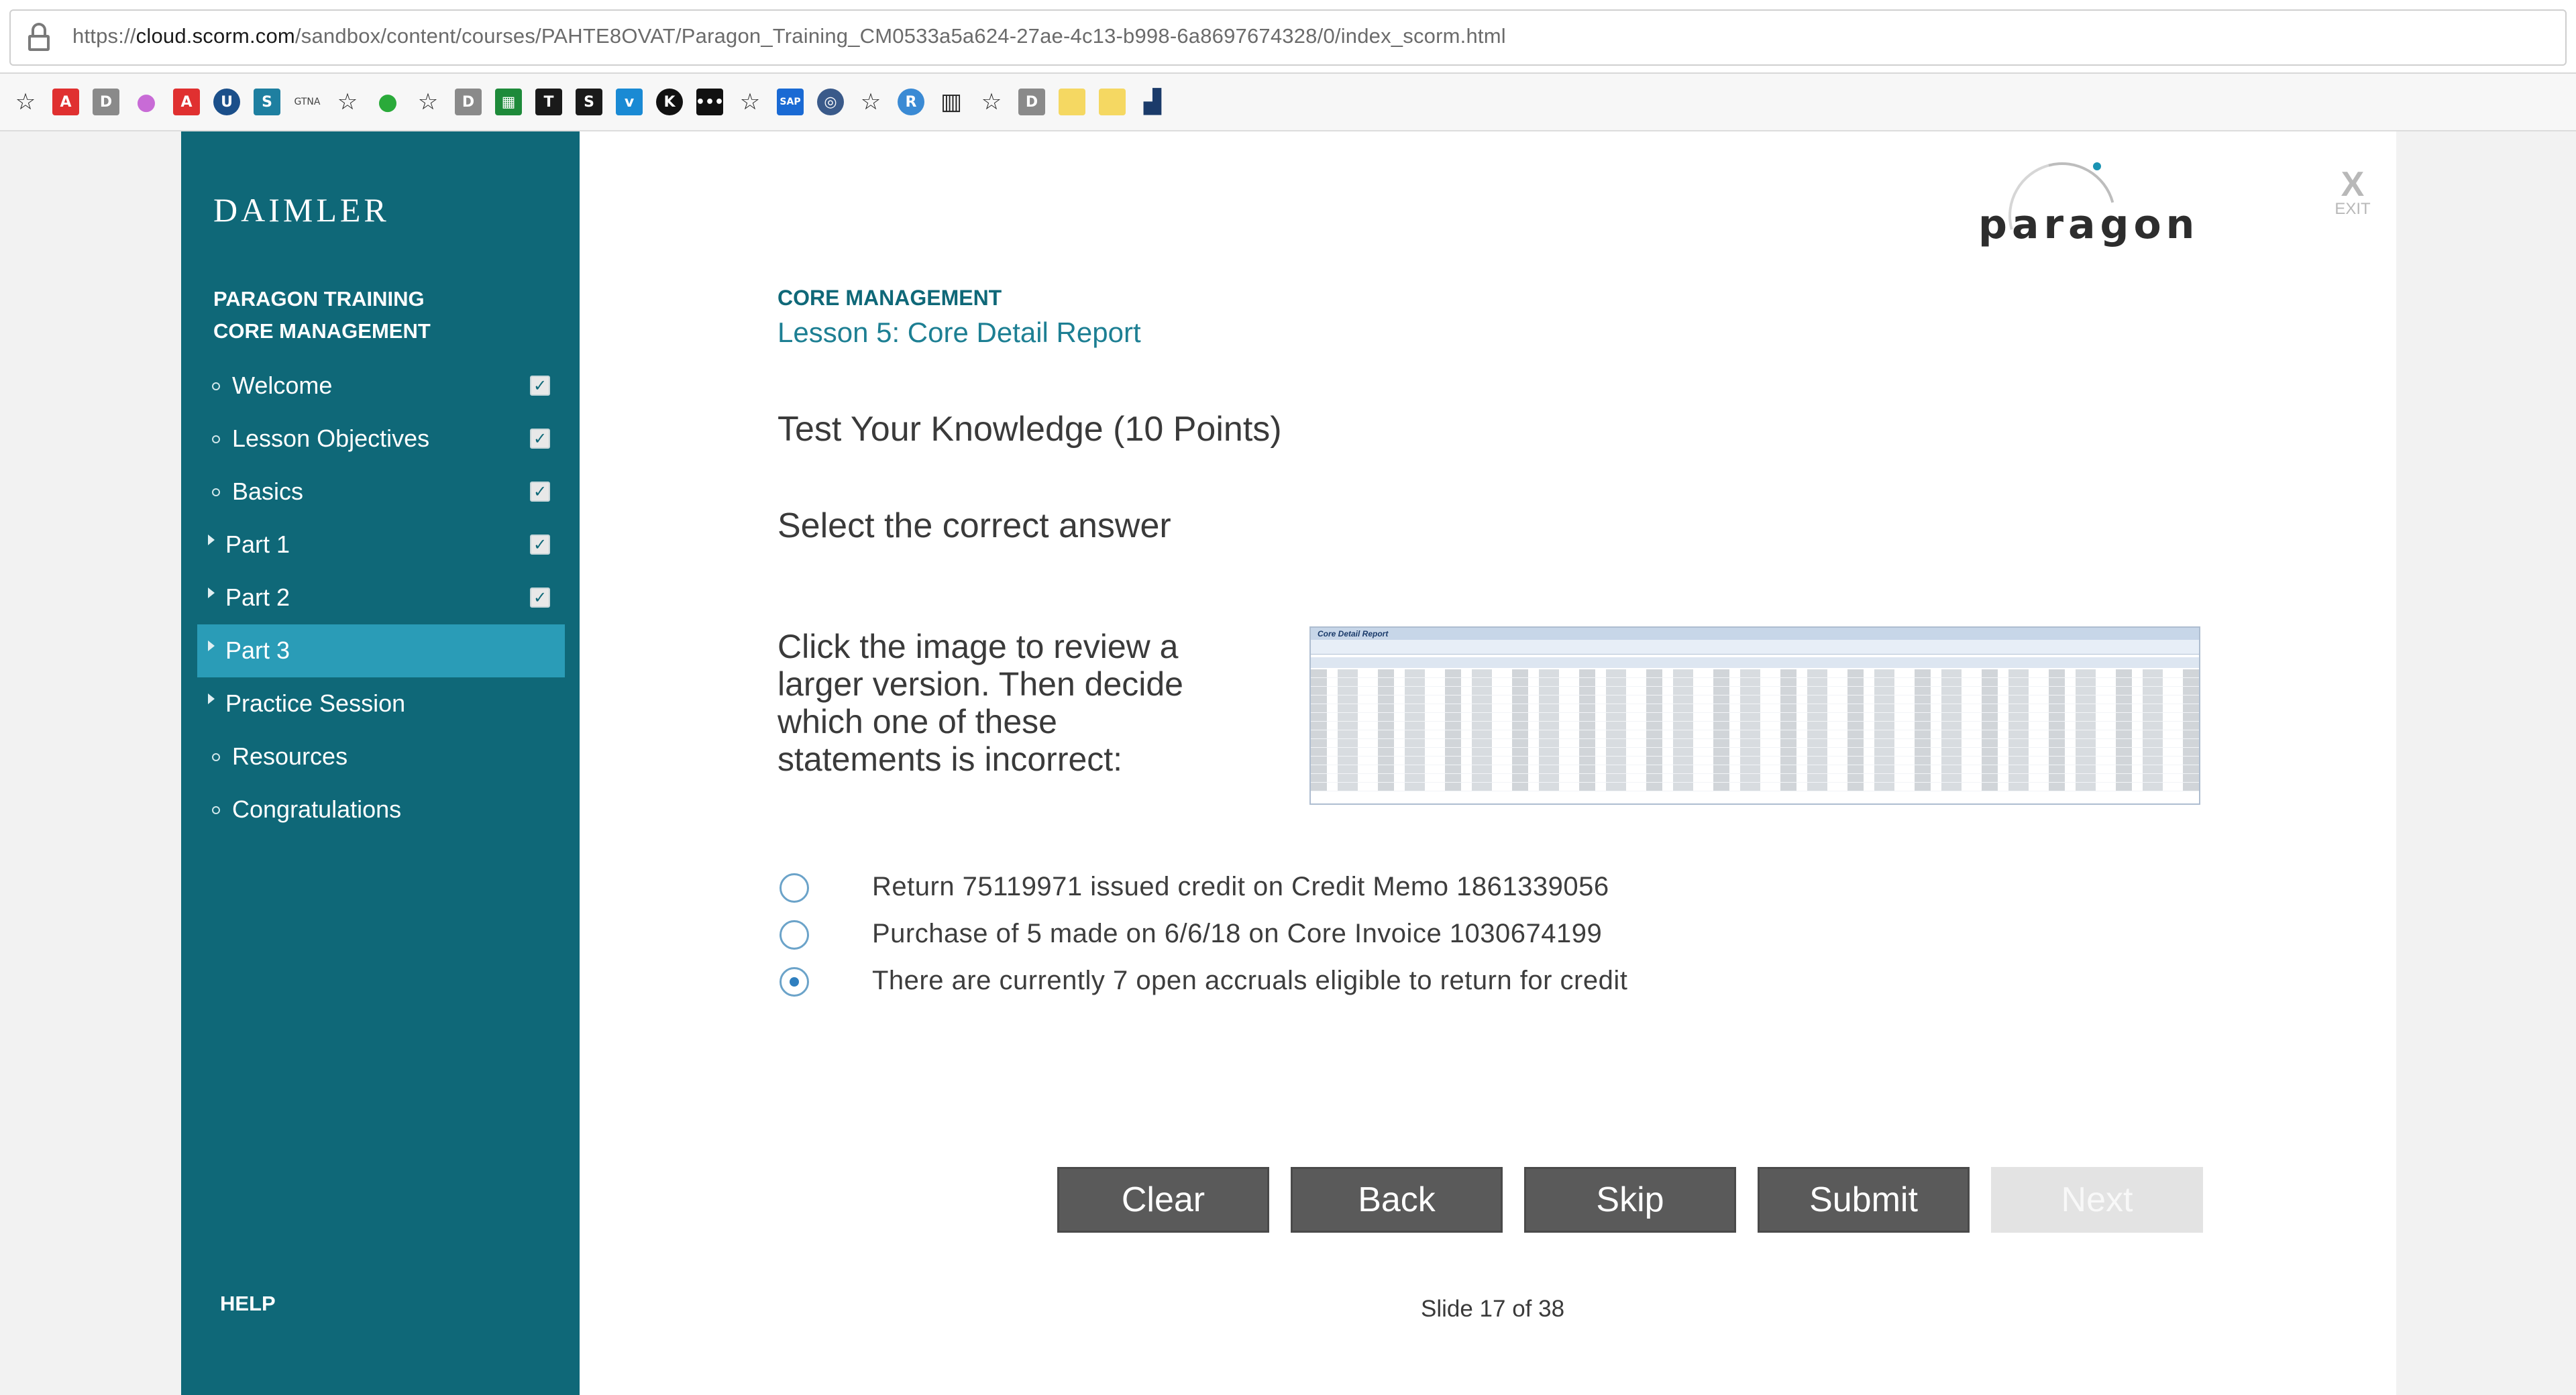 The width and height of the screenshot is (2576, 1395). Describe the element at coordinates (548, 102) in the screenshot. I see `bookmark-tt-icon: T` at that location.